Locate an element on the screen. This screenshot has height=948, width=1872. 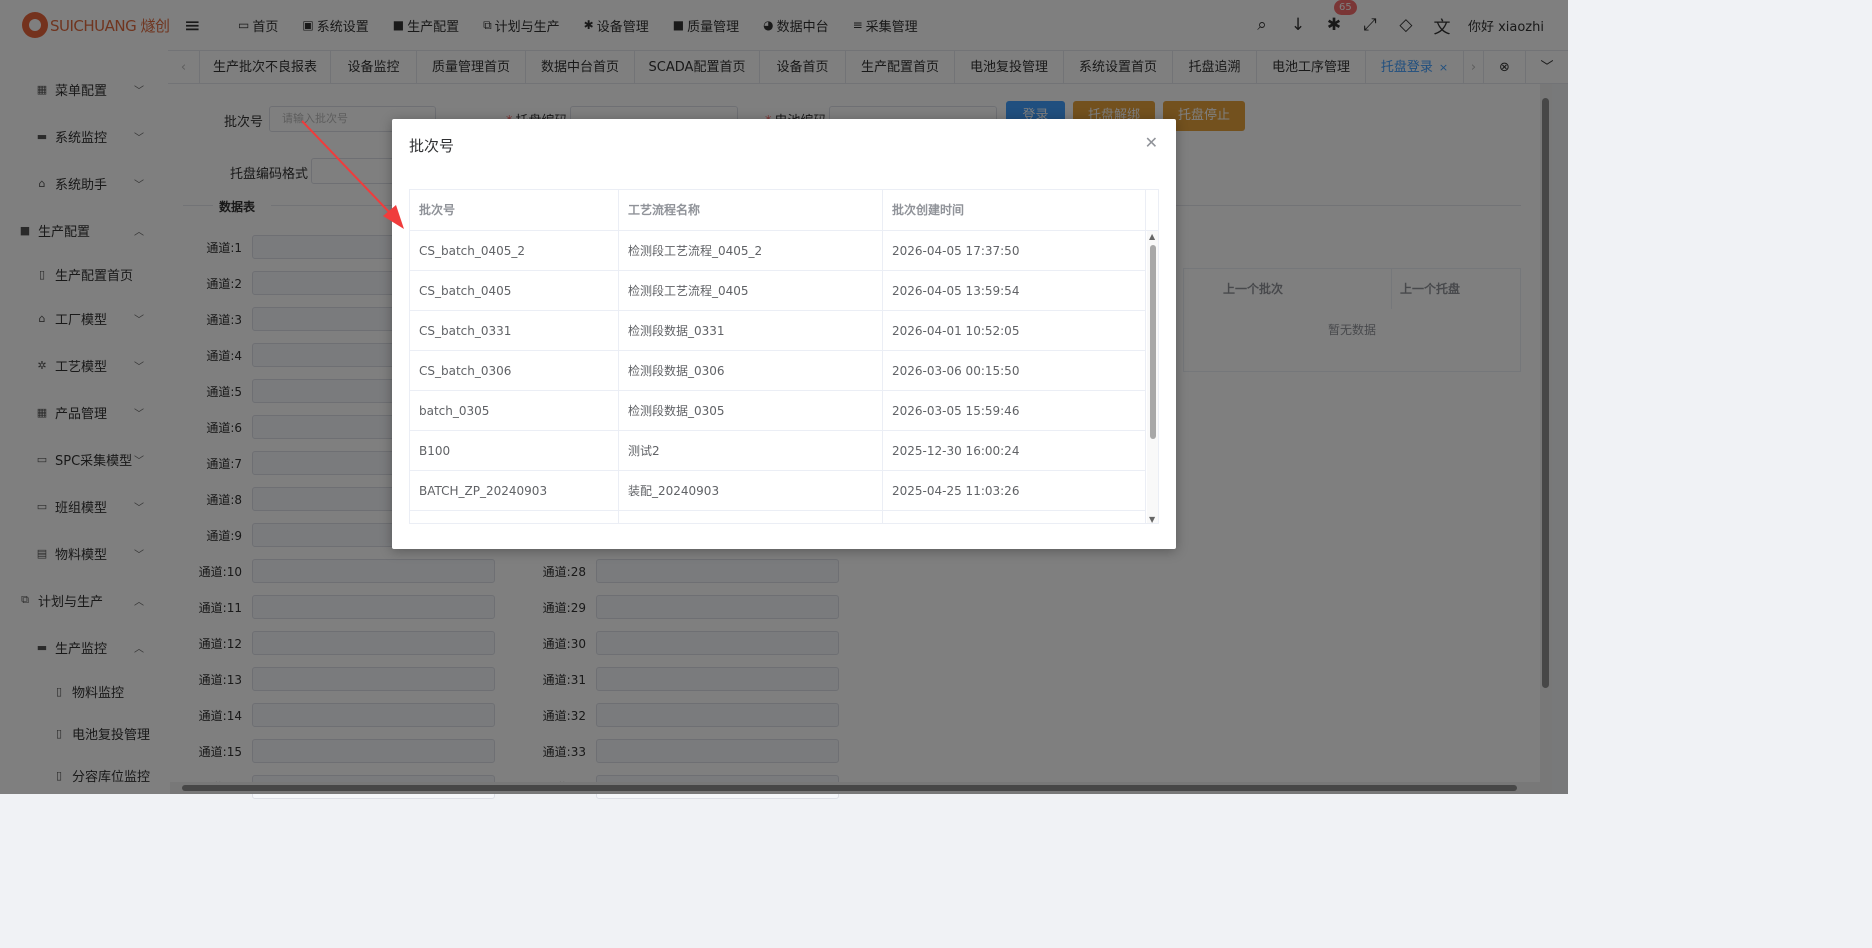
cell-created-time: 2026-03-06 00:15:50 is located at coordinates (1014, 371).